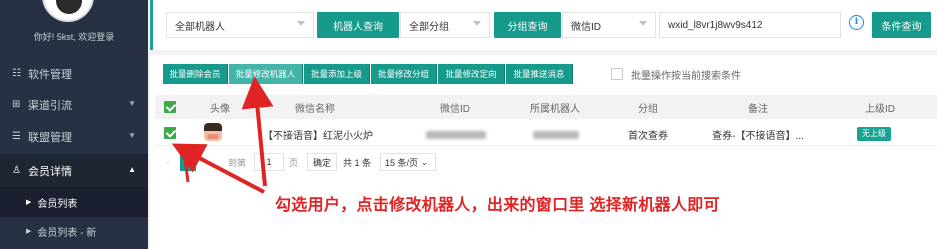  Describe the element at coordinates (186, 166) in the screenshot. I see `arrow-to-checkbox-stem` at that location.